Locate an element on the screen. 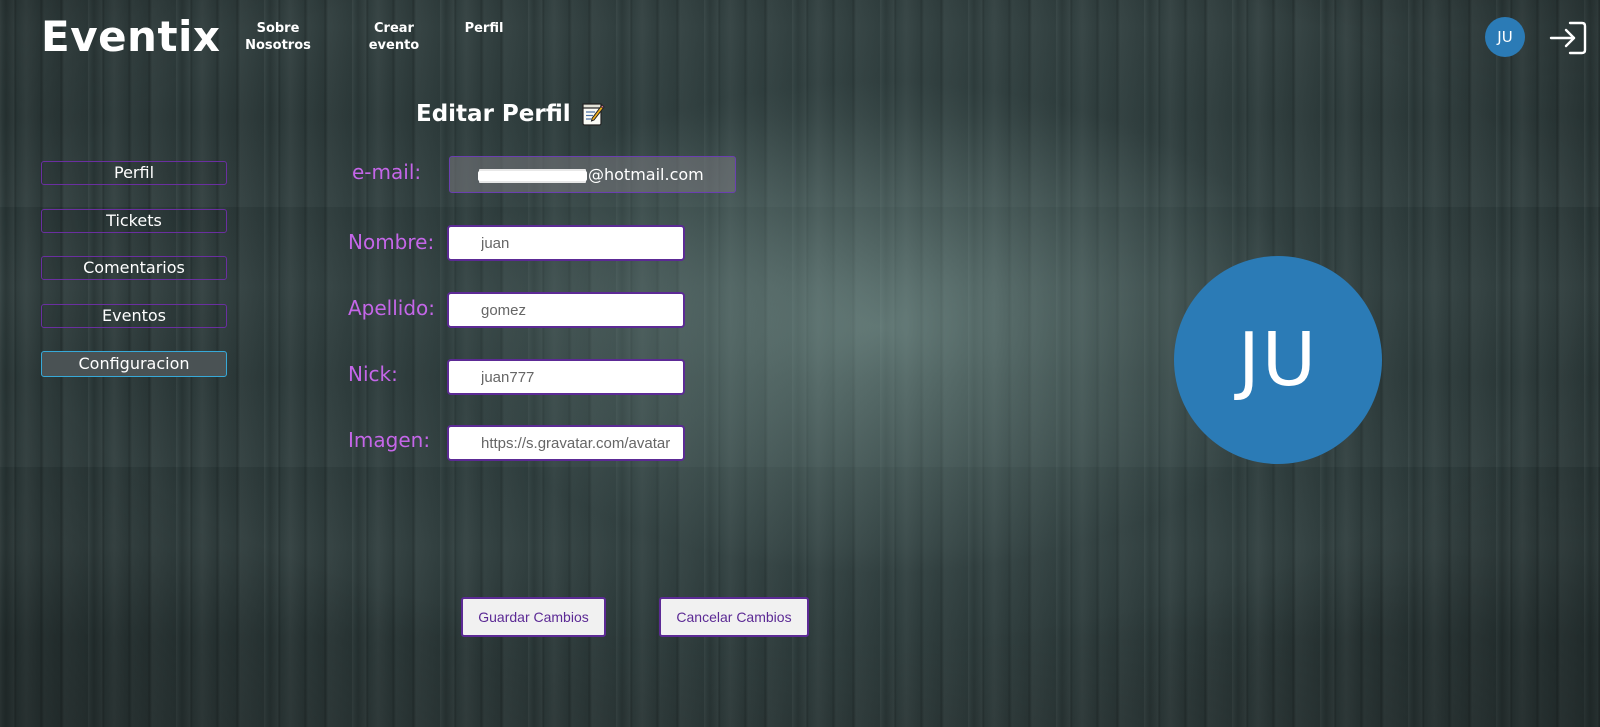  email-field: @hotmail.com is located at coordinates (592, 174).